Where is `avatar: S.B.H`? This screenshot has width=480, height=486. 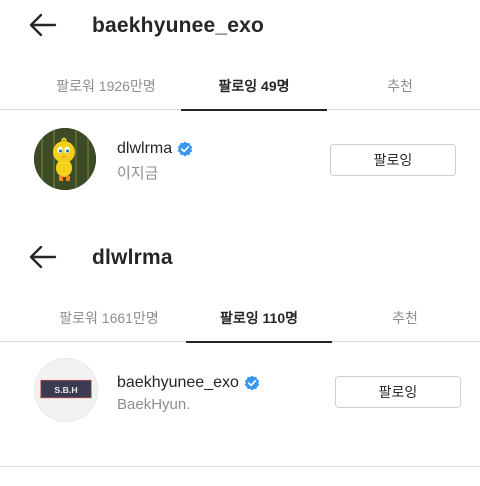
avatar: S.B.H is located at coordinates (66, 390).